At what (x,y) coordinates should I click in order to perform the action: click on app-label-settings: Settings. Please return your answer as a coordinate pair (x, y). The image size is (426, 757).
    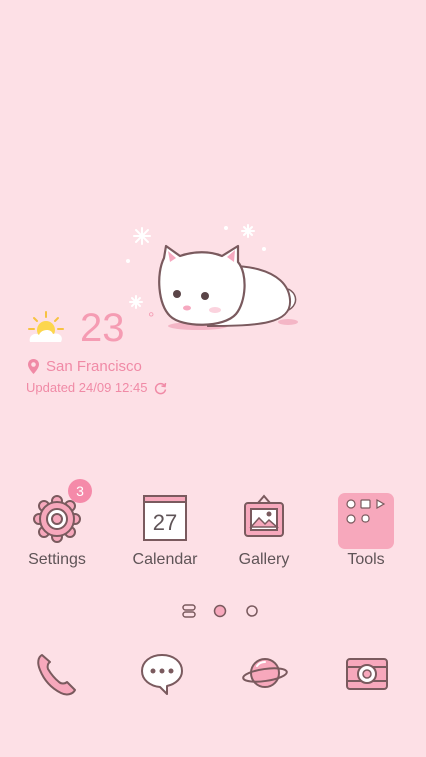
    Looking at the image, I should click on (57, 559).